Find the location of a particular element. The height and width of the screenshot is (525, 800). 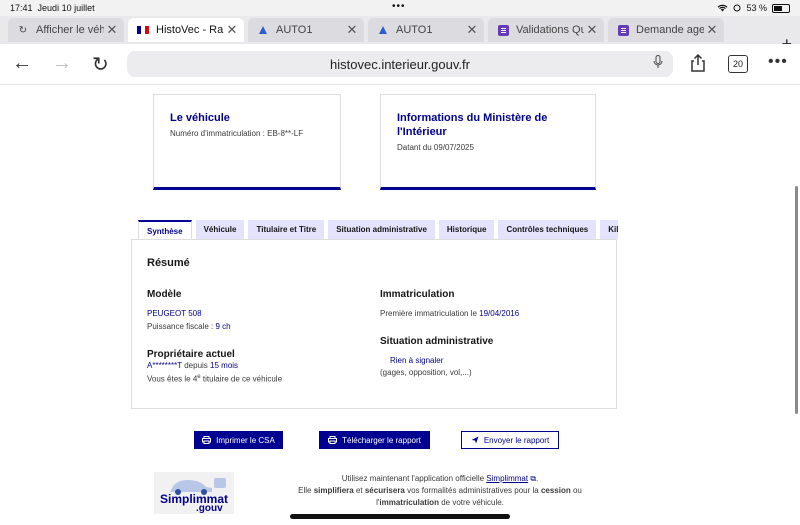

browser-tab-3: AUTO1 ✕ is located at coordinates (306, 30).